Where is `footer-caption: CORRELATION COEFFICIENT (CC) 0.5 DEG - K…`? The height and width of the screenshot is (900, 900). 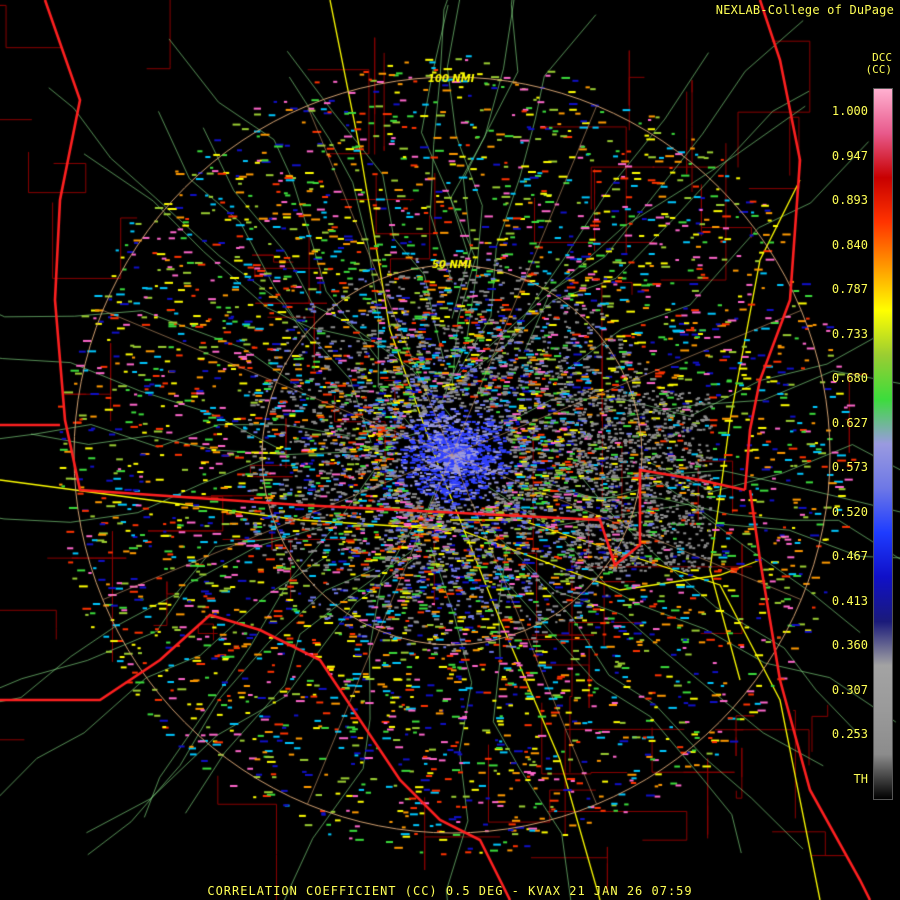 footer-caption: CORRELATION COEFFICIENT (CC) 0.5 DEG - K… is located at coordinates (450, 891).